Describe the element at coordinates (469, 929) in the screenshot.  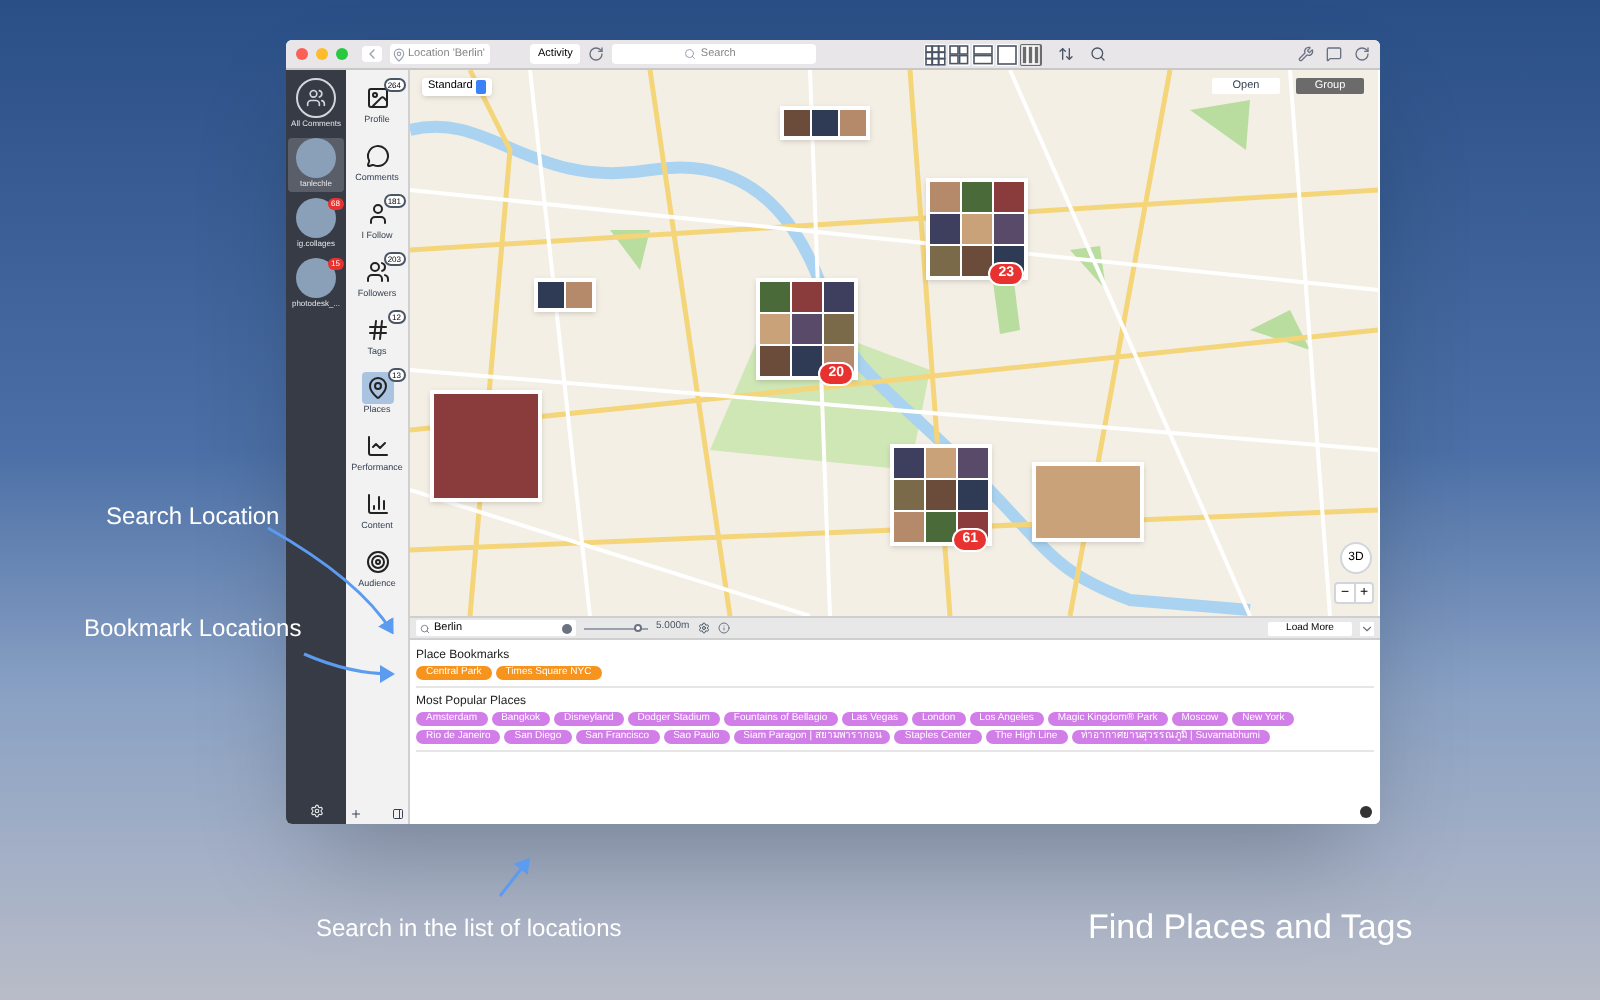
I see `caption: Search in the list of locations` at that location.